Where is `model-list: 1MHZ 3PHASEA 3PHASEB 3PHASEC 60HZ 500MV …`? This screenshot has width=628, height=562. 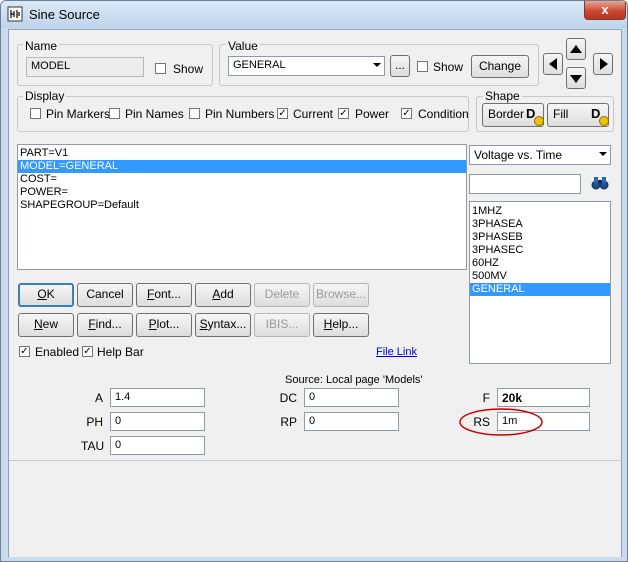
model-list: 1MHZ 3PHASEA 3PHASEB 3PHASEC 60HZ 500MV … is located at coordinates (540, 282).